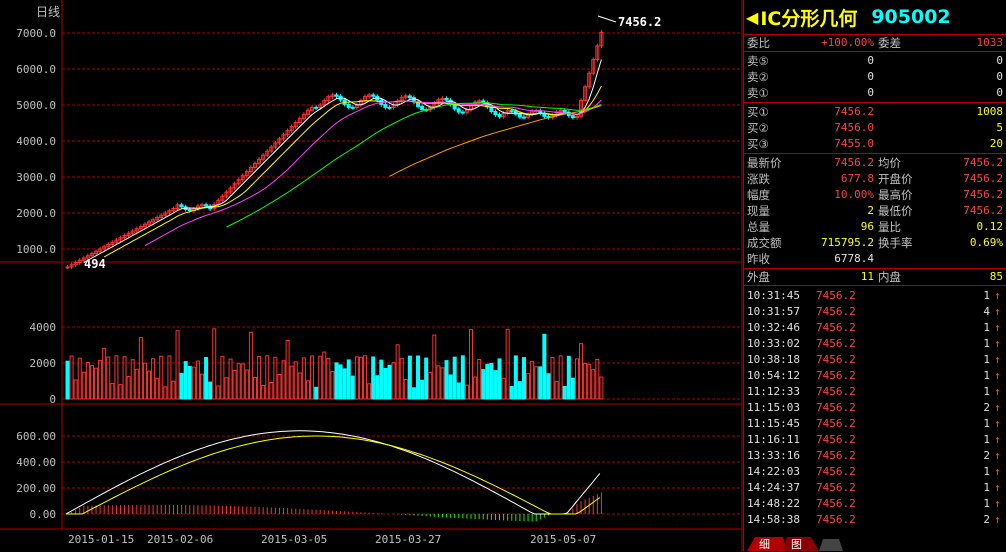 The width and height of the screenshot is (1006, 552). I want to click on tick-row: 11:15:03 7456.2 2 ↑, so click(875, 408).